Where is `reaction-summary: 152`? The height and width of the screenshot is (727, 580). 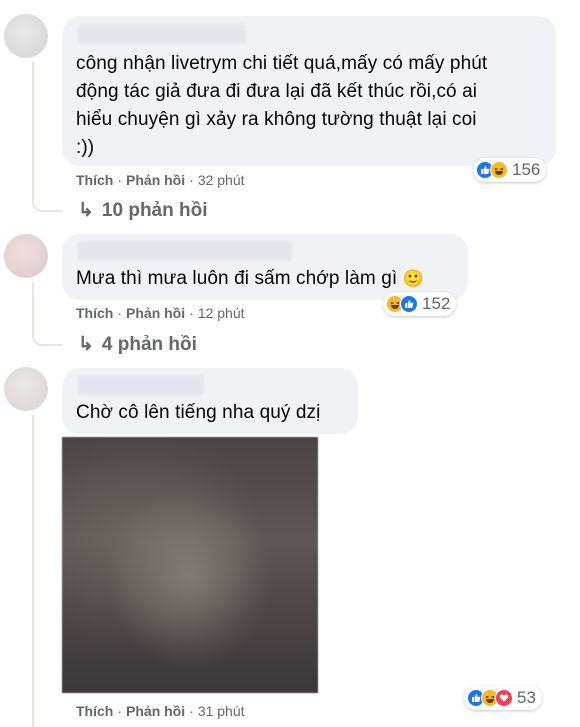
reaction-summary: 152 is located at coordinates (420, 304).